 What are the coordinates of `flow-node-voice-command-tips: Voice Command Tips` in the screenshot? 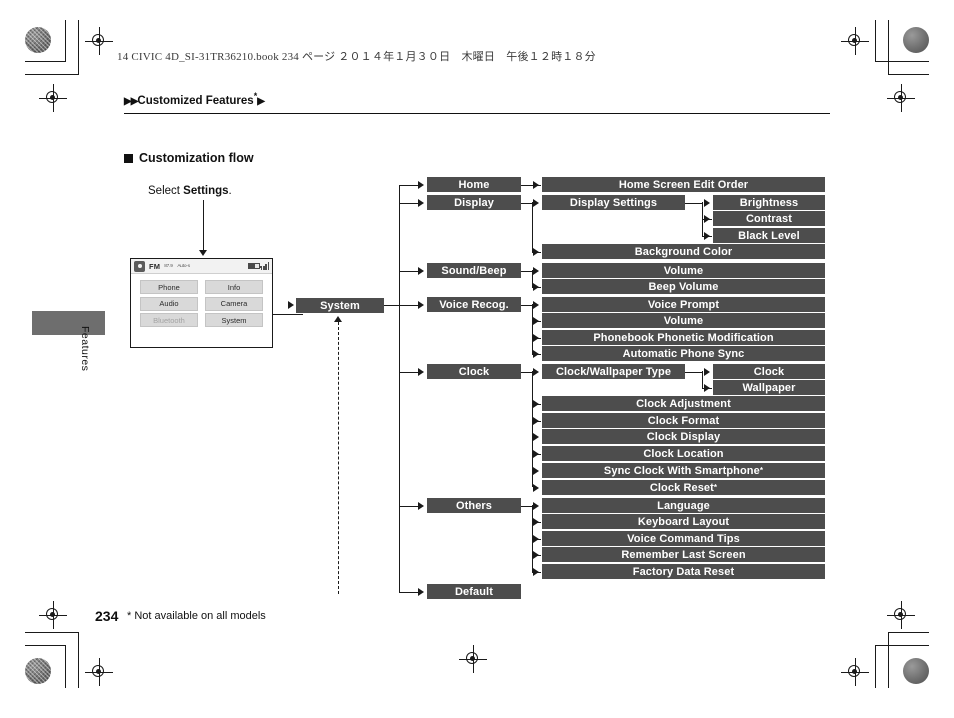 It's located at (683, 538).